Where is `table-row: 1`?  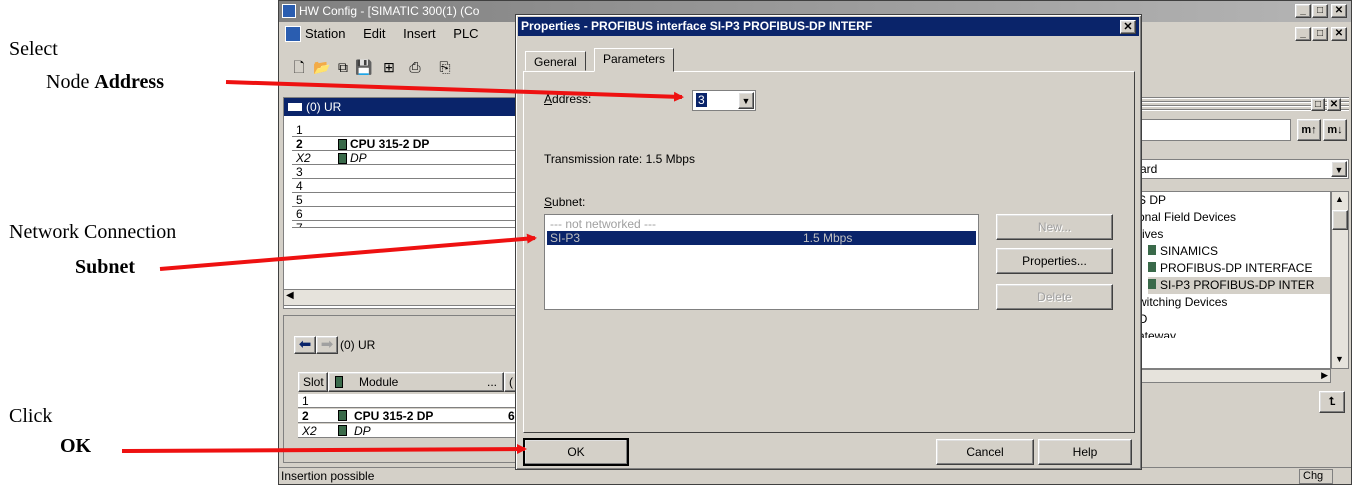
table-row: 1 is located at coordinates (411, 401).